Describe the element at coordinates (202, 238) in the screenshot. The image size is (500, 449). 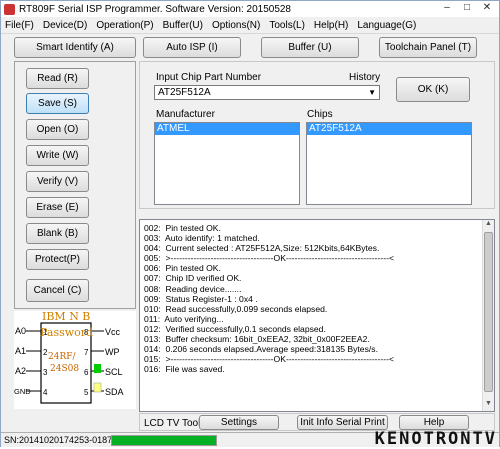
I see `log-line: 003: Auto identify: 1 matched.` at that location.